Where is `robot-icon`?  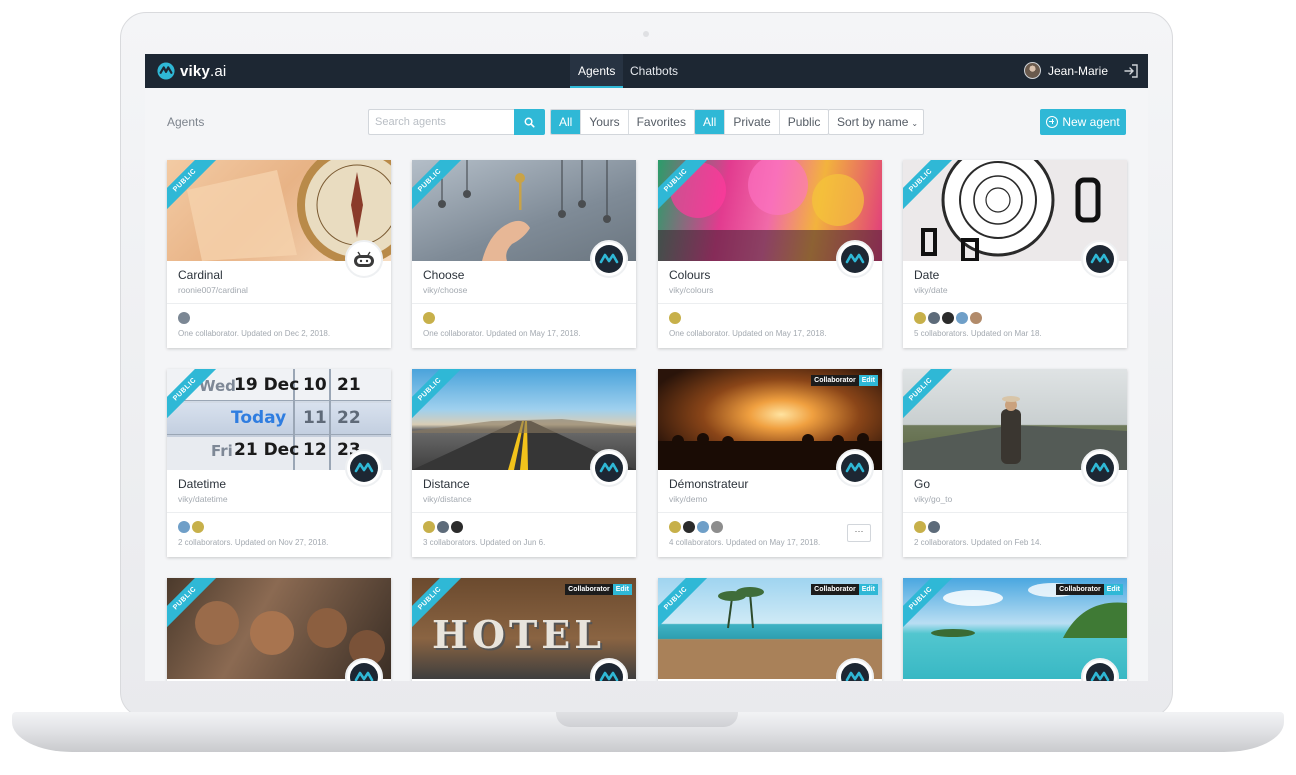
robot-icon is located at coordinates (364, 259).